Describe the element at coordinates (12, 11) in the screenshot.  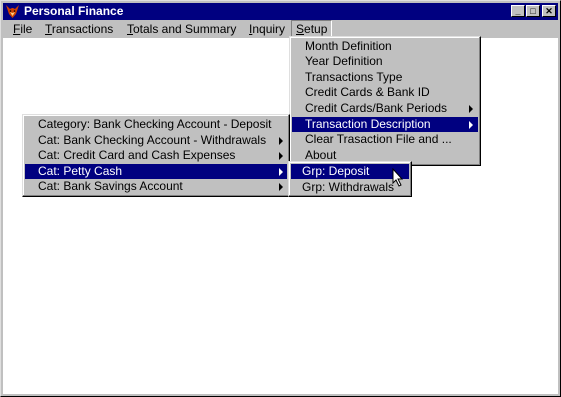
I see `fox-logo-icon` at that location.